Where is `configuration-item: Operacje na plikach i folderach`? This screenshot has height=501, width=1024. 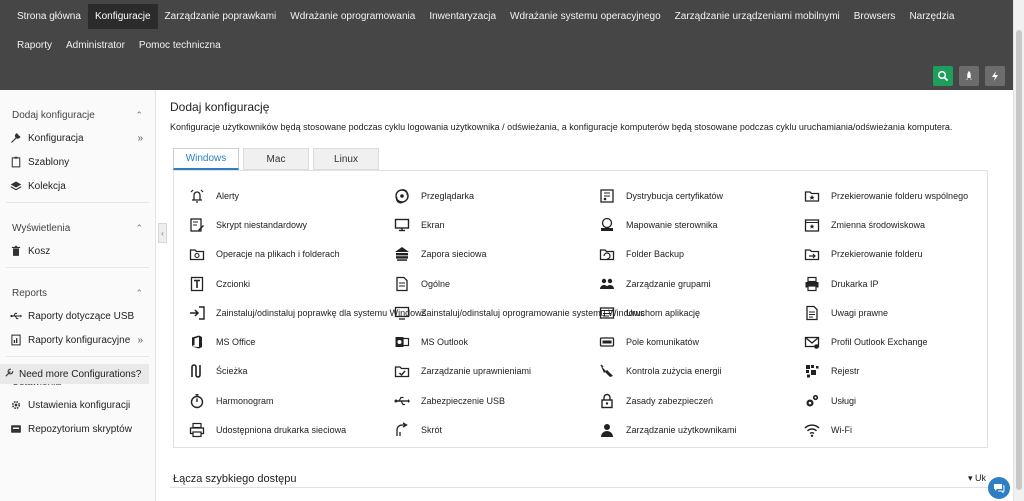
configuration-item: Operacje na plikach i folderach is located at coordinates (290, 254).